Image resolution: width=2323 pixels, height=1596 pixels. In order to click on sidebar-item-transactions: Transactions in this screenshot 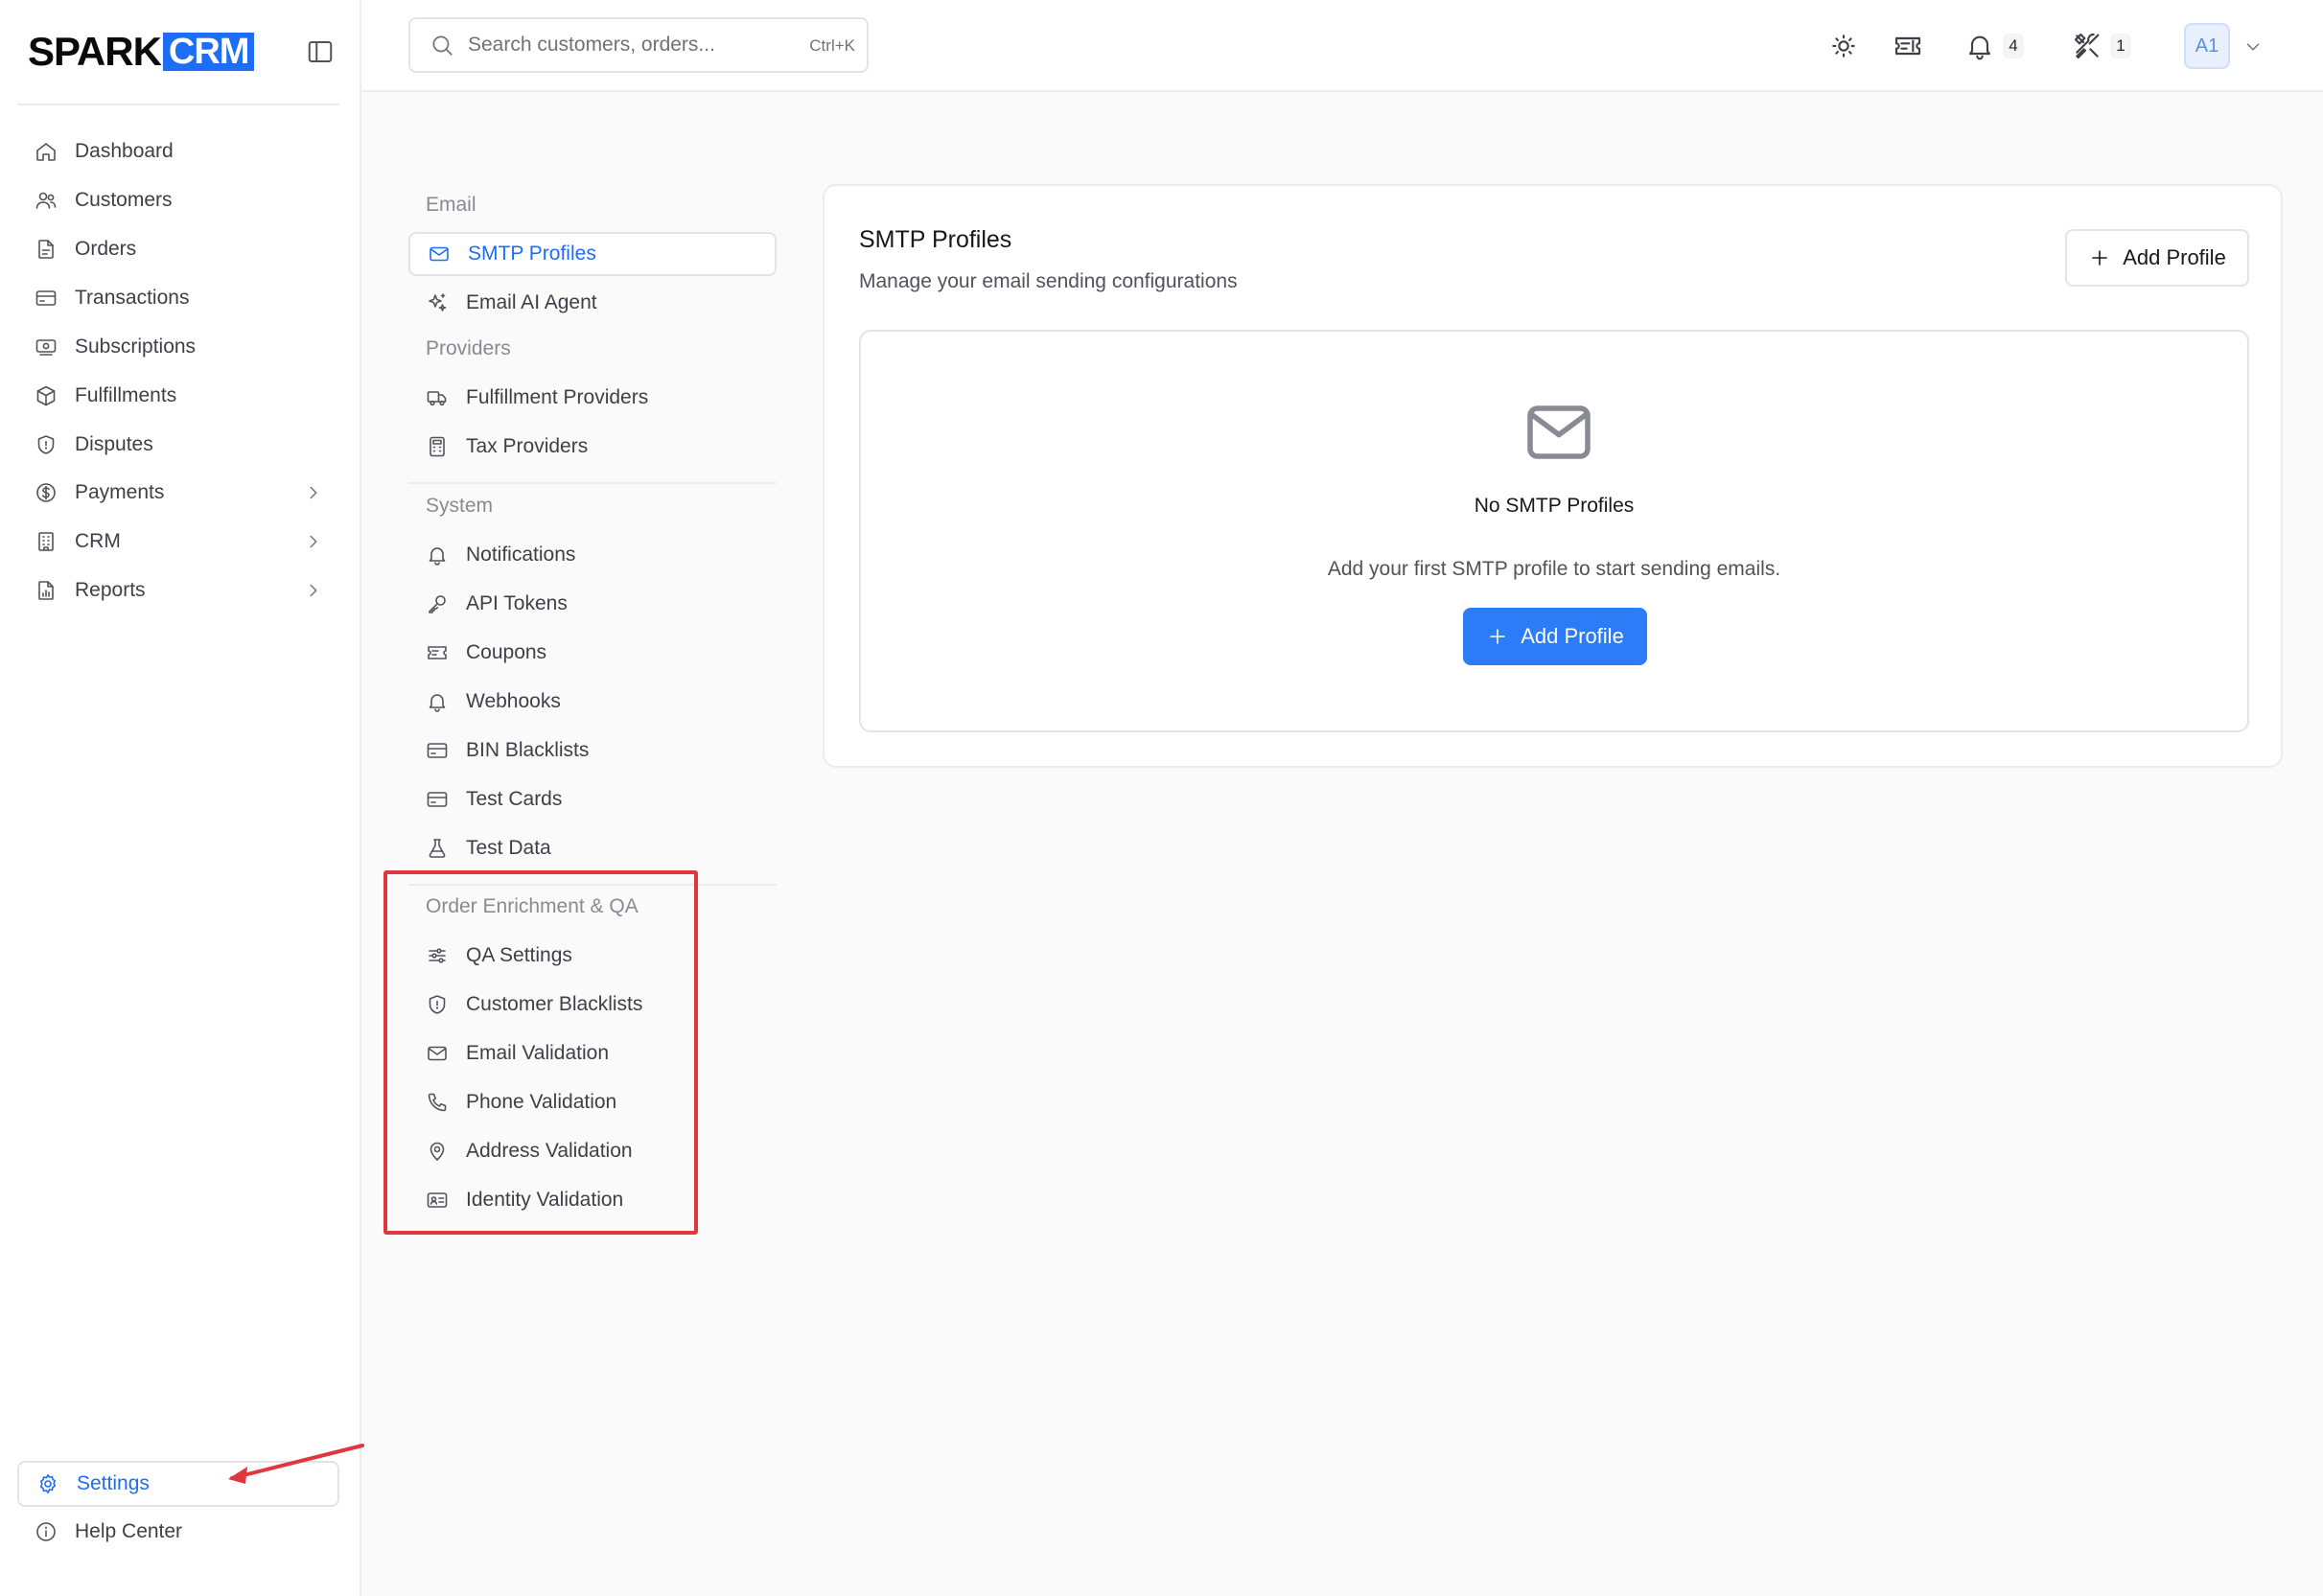, I will do `click(178, 298)`.